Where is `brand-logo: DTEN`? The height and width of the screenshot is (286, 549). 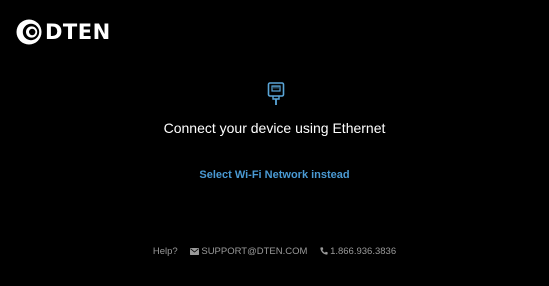 brand-logo: DTEN is located at coordinates (63, 32).